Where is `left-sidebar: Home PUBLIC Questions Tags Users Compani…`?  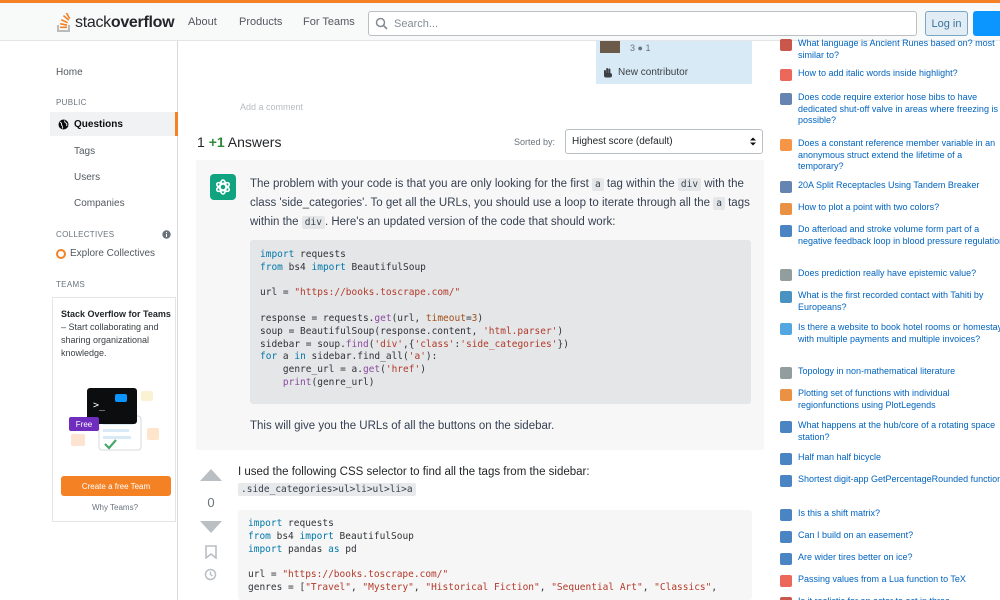 left-sidebar: Home PUBLIC Questions Tags Users Compani… is located at coordinates (114, 320).